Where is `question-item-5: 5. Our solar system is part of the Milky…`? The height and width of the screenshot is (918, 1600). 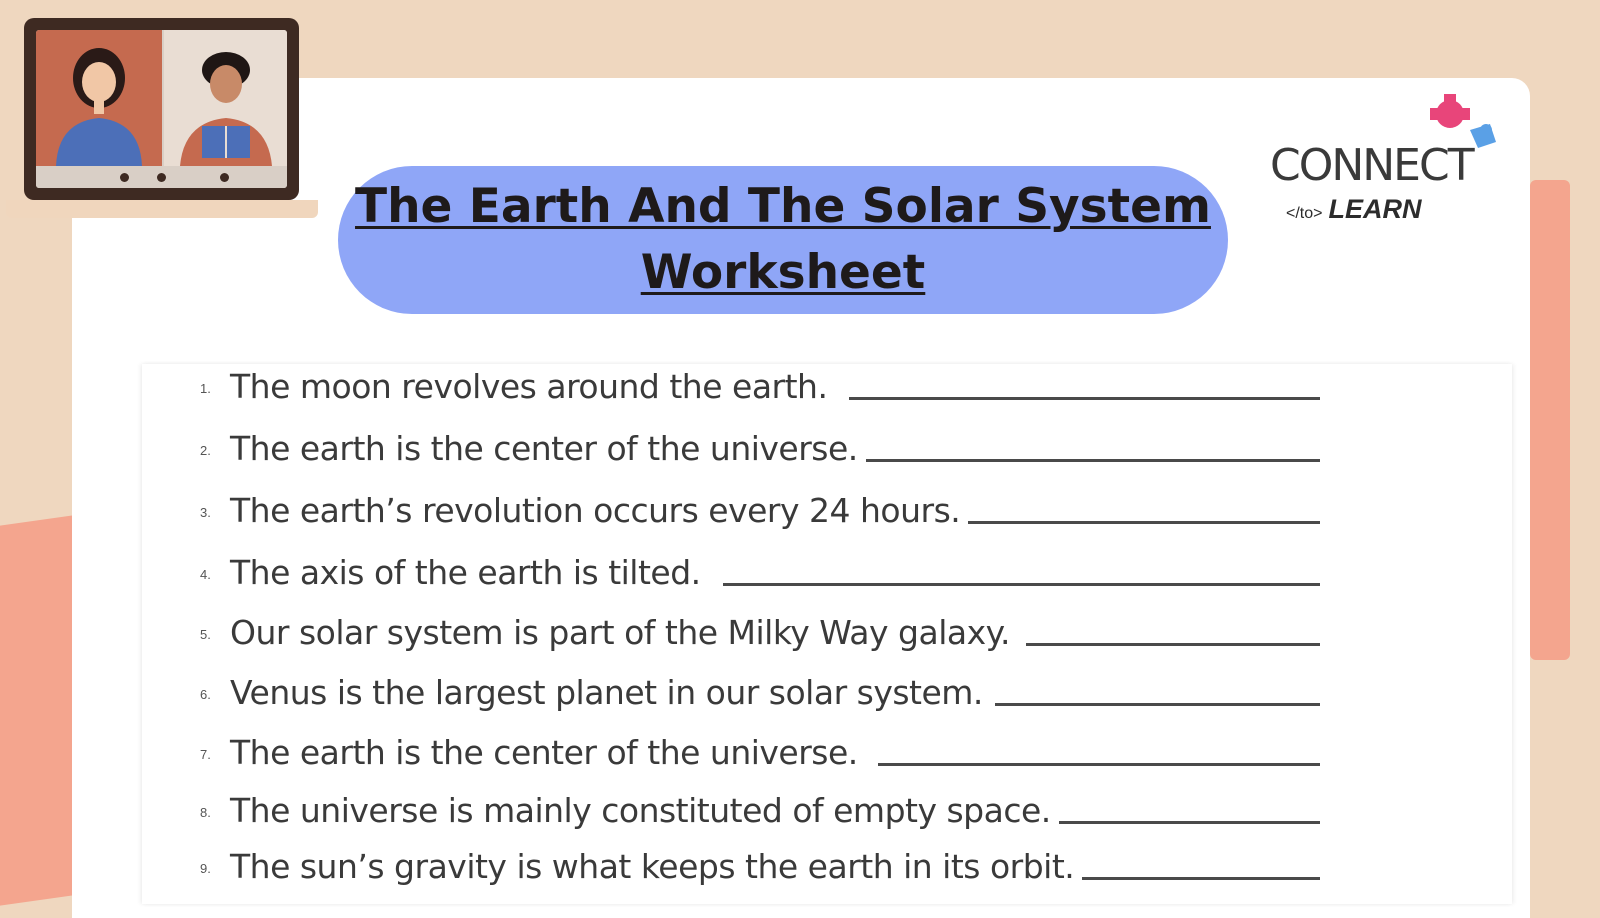 question-item-5: 5. Our solar system is part of the Milky… is located at coordinates (760, 632).